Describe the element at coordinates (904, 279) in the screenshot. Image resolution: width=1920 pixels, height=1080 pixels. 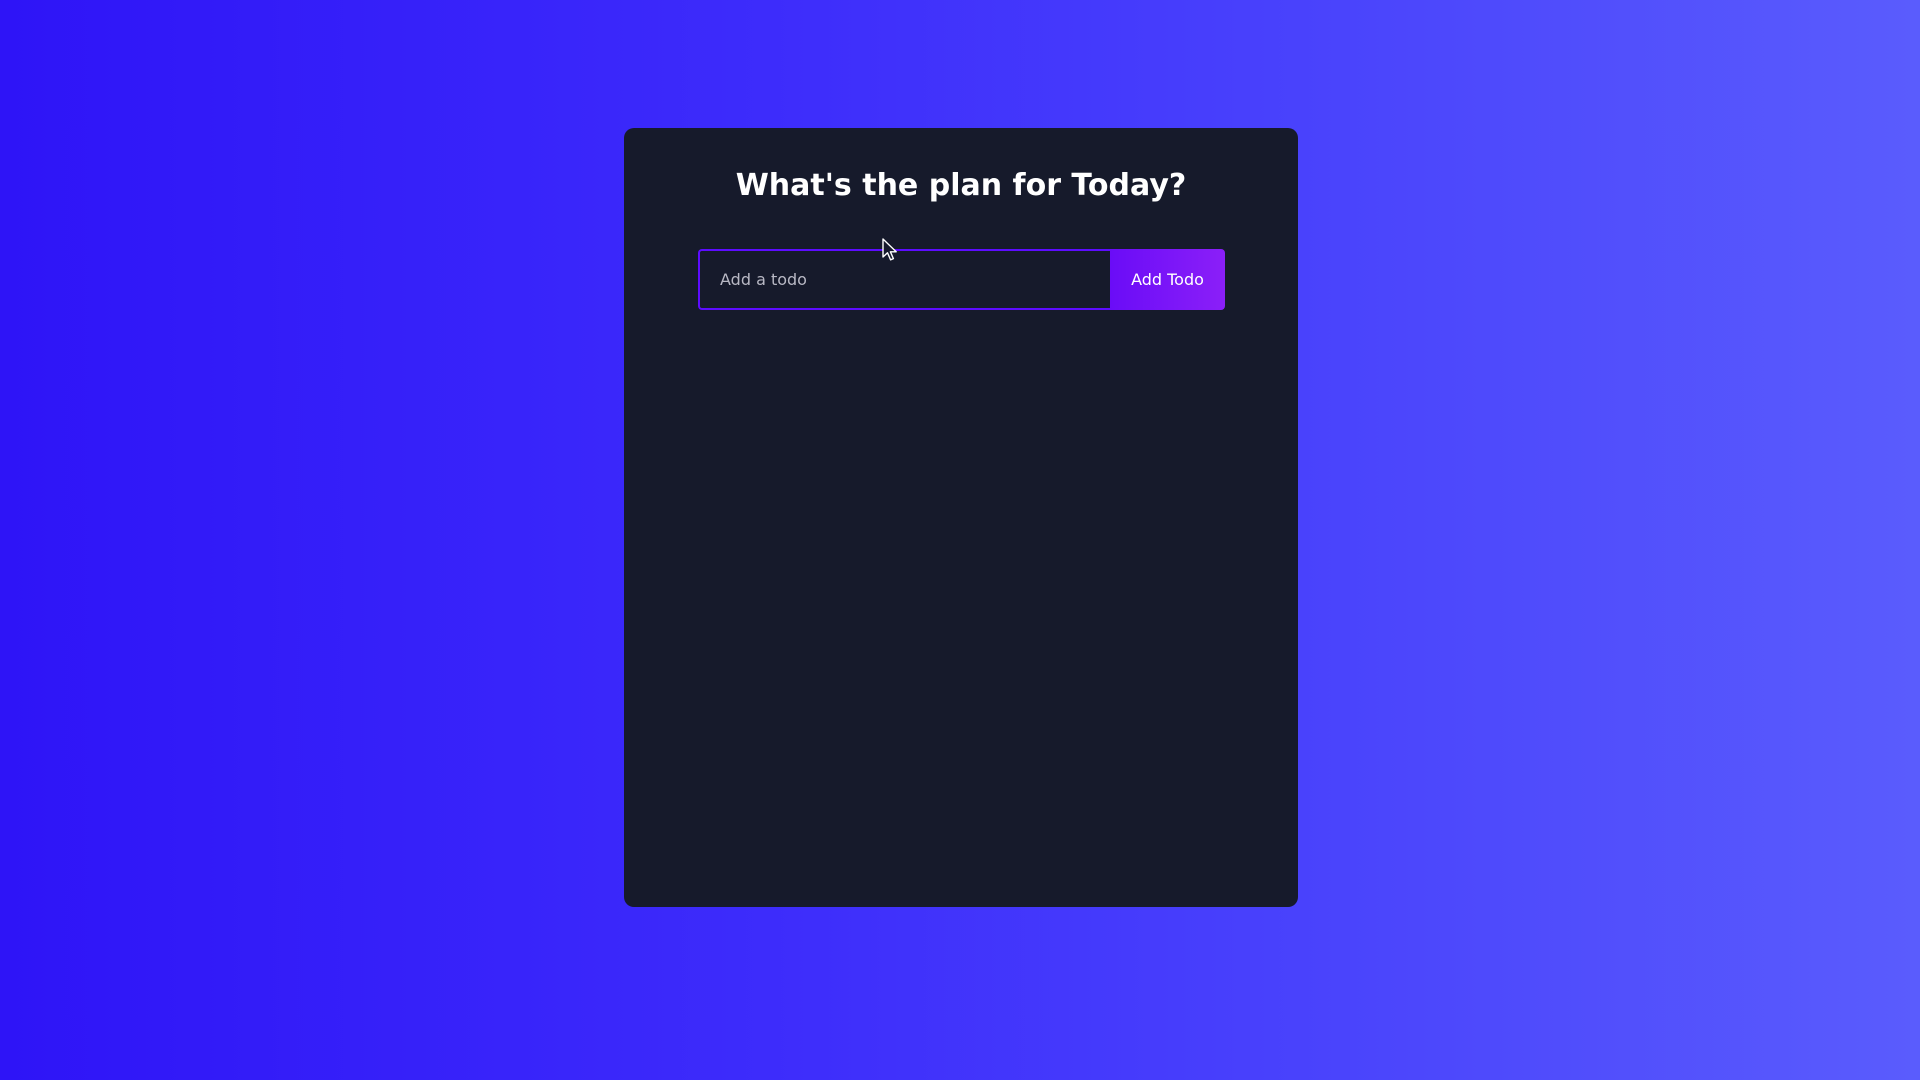
I see `todo-input` at that location.